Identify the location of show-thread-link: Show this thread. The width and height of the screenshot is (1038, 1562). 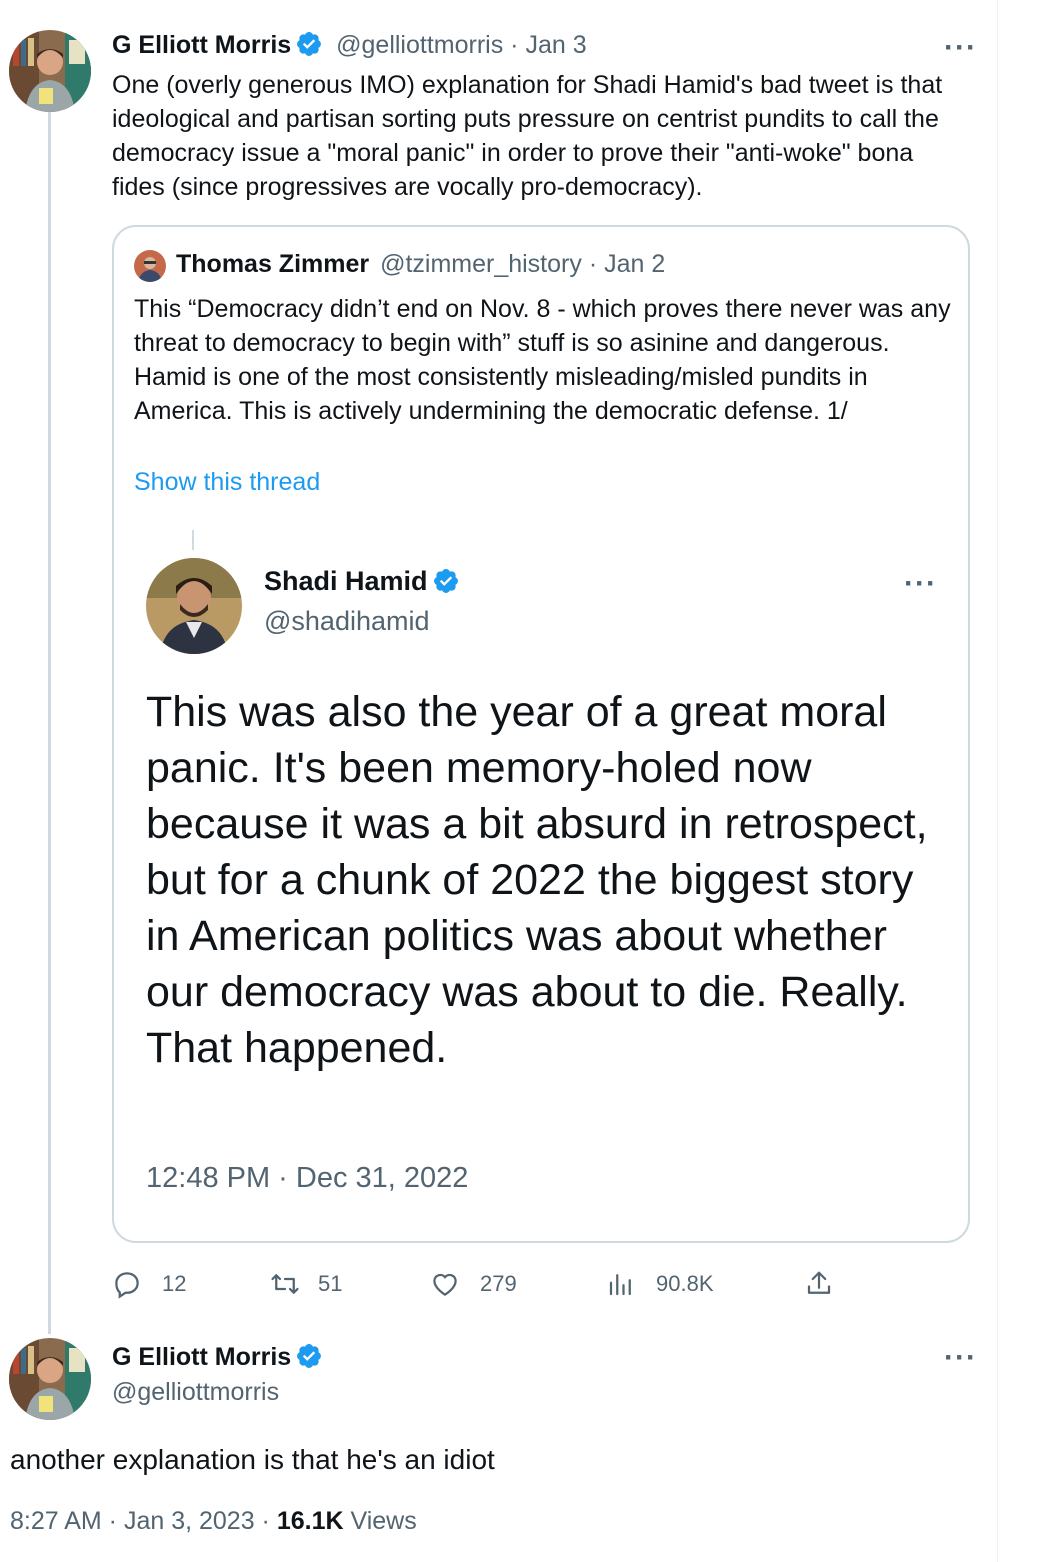
(227, 482).